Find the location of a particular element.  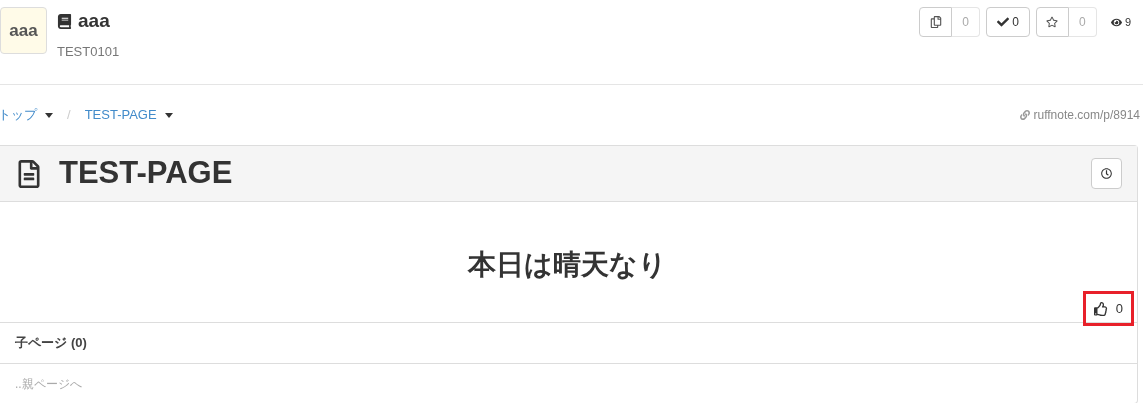

star-button is located at coordinates (1052, 22).